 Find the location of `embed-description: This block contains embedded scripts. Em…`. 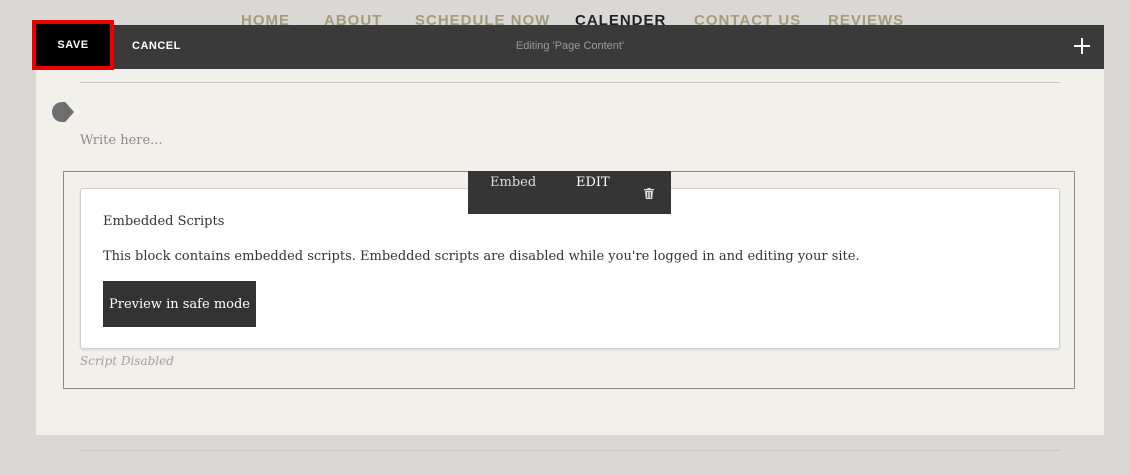

embed-description: This block contains embedded scripts. Em… is located at coordinates (481, 256).